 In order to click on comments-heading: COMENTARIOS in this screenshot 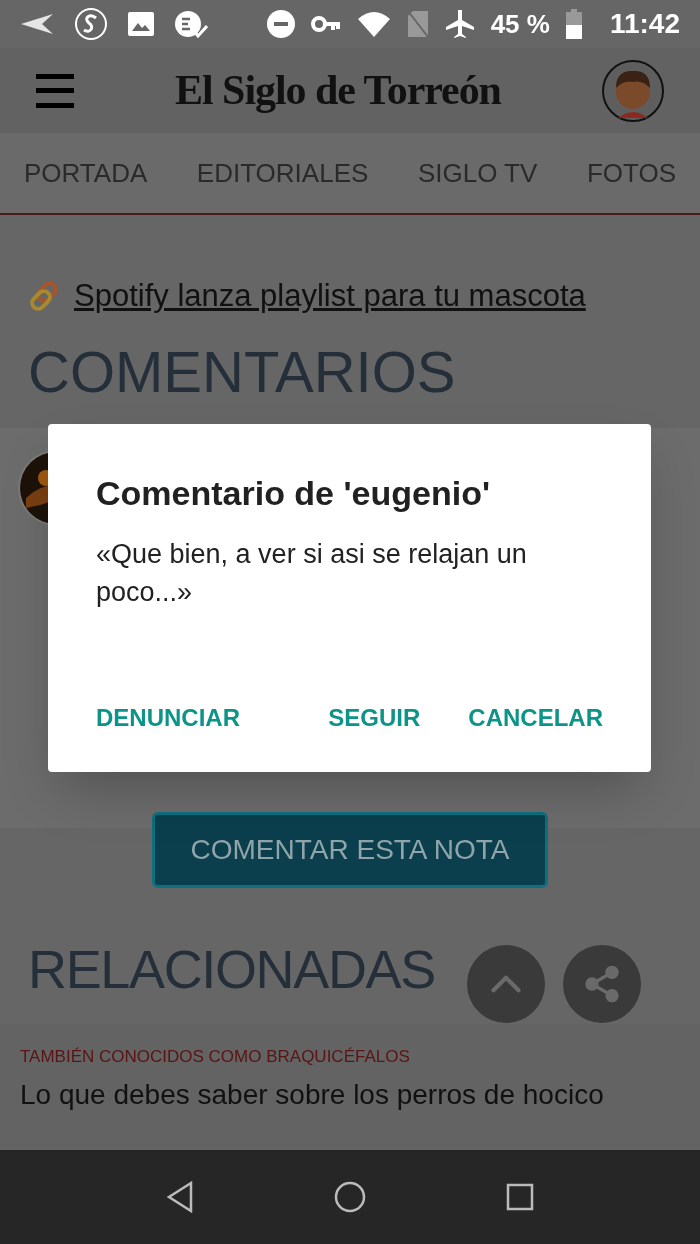, I will do `click(242, 371)`.